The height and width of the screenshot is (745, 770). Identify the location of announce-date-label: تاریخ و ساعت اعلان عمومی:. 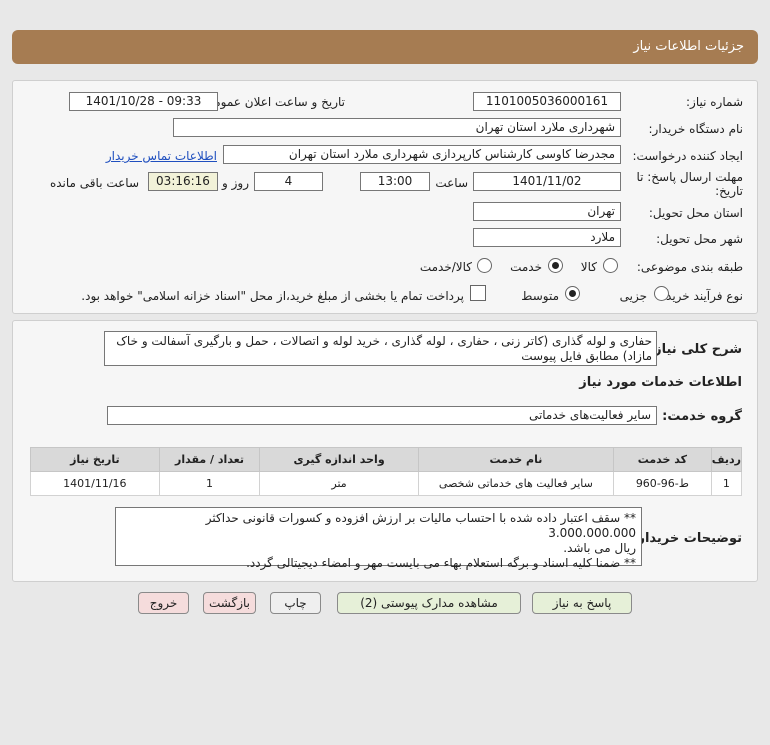
(272, 102).